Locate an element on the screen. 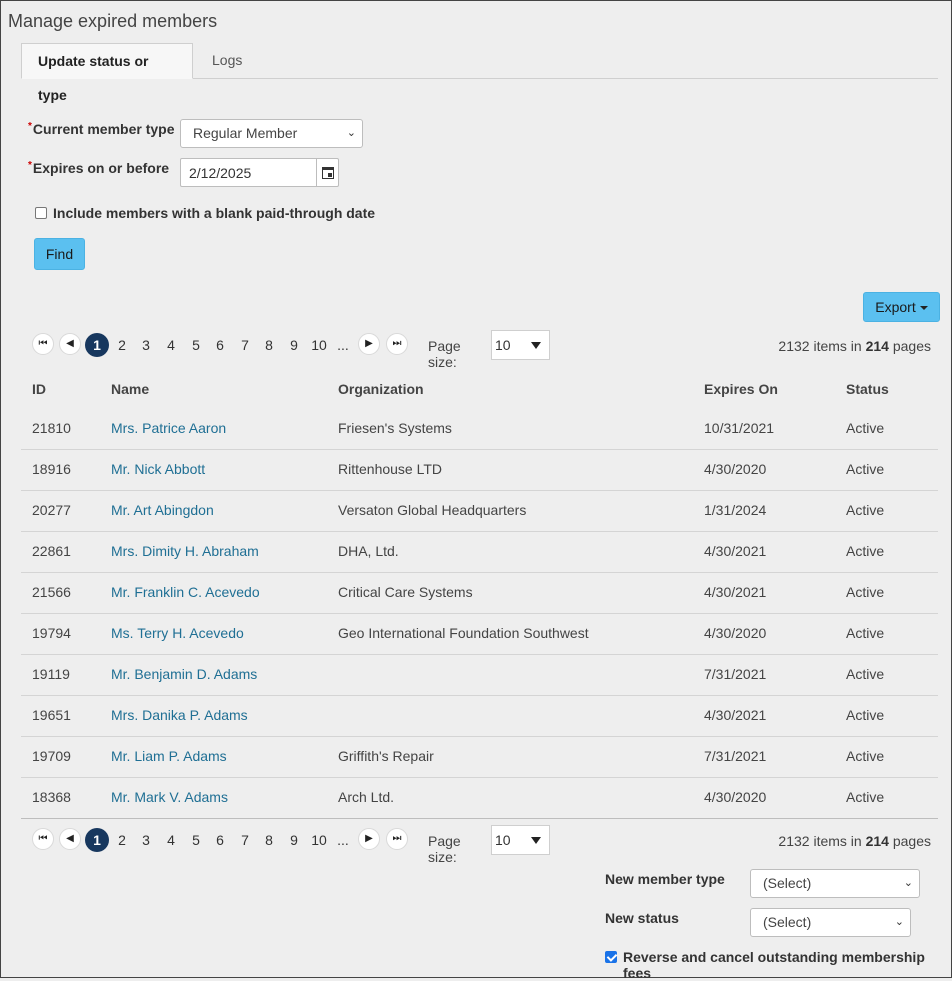  cell-id: 18368 is located at coordinates (51, 797).